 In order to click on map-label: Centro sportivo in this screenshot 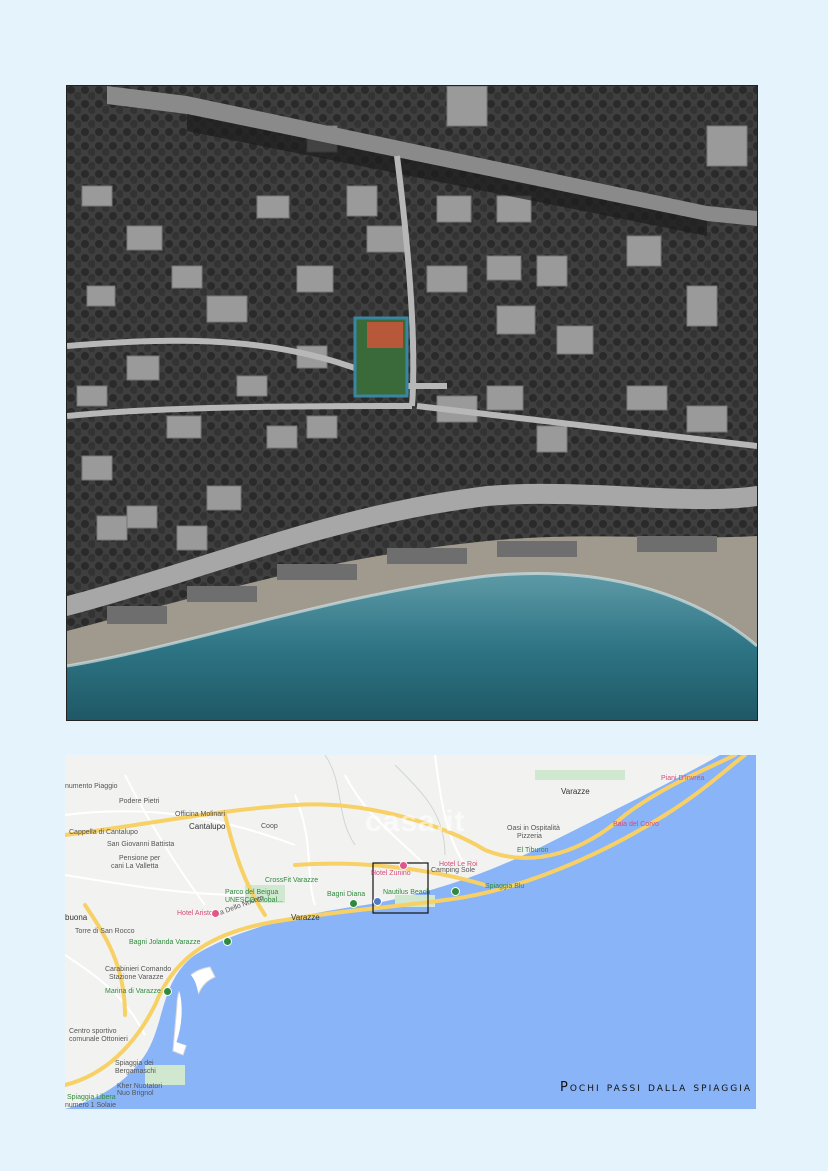, I will do `click(93, 1031)`.